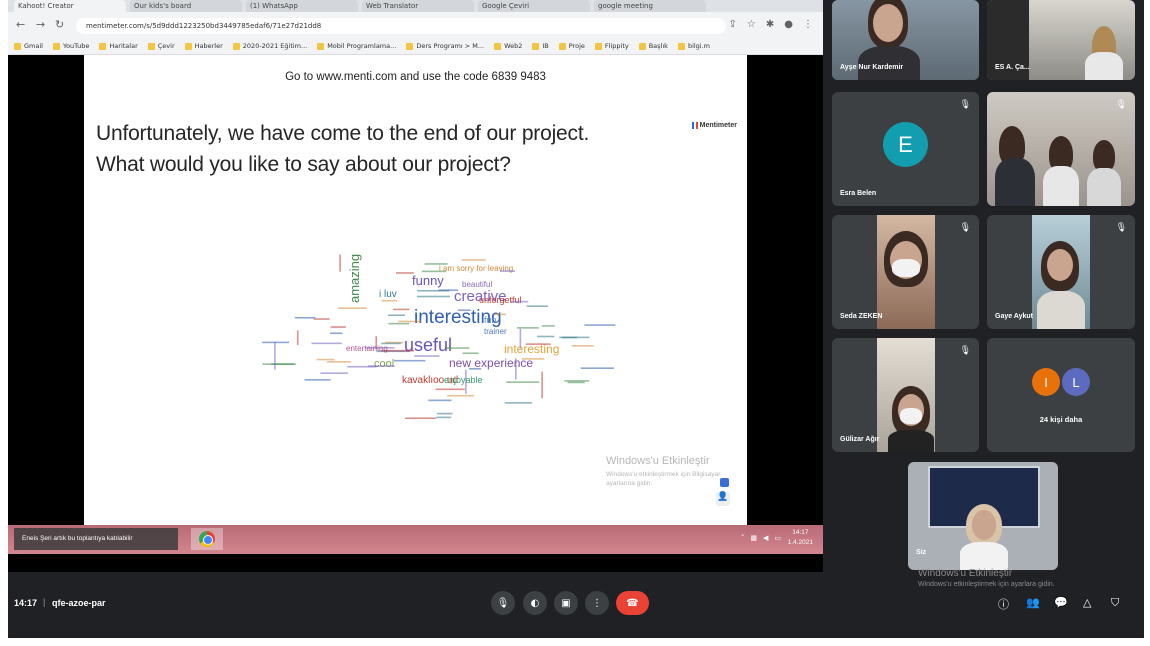 This screenshot has height=646, width=1150. I want to click on browser-tab: Web Translator, so click(418, 6).